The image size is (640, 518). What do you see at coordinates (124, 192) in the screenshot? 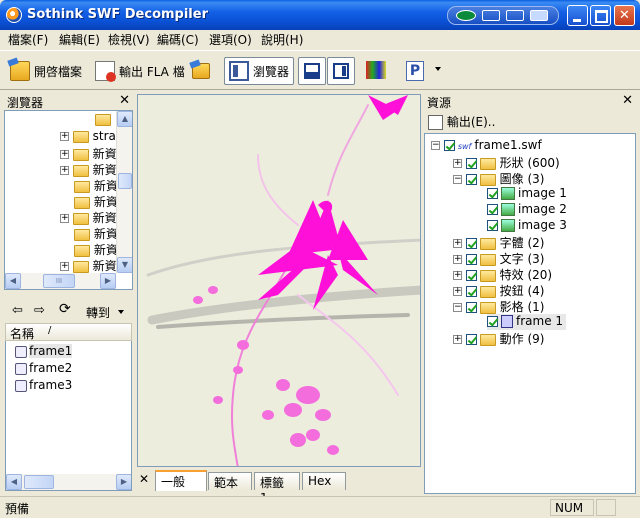
I see `browser-vertical-scrollbar: ▲ ▼` at bounding box center [124, 192].